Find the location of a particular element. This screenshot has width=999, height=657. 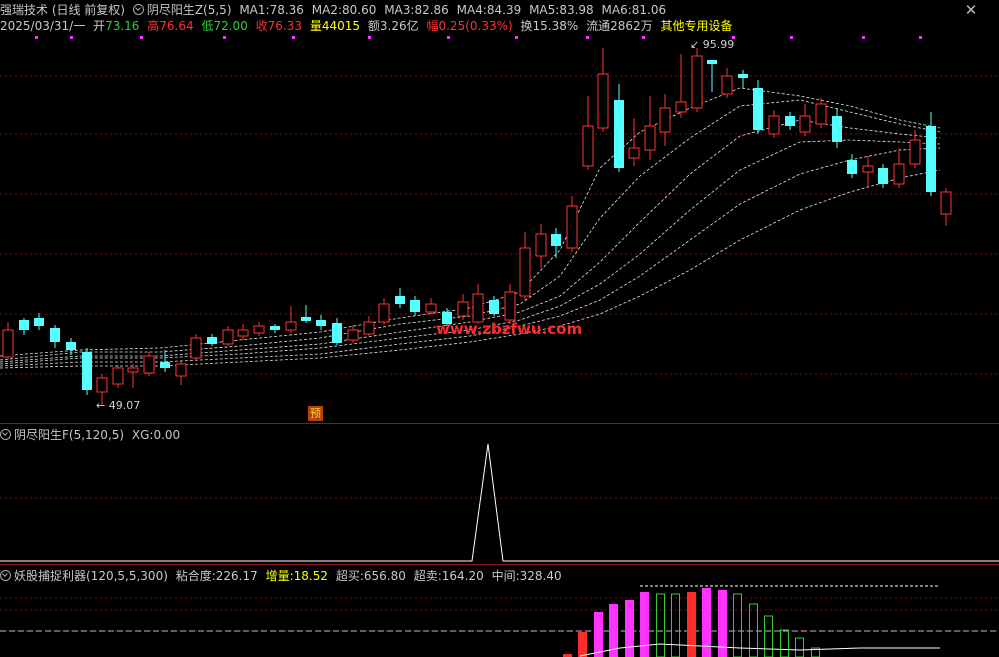

min-price-annotation: ← 49.07 is located at coordinates (118, 405).